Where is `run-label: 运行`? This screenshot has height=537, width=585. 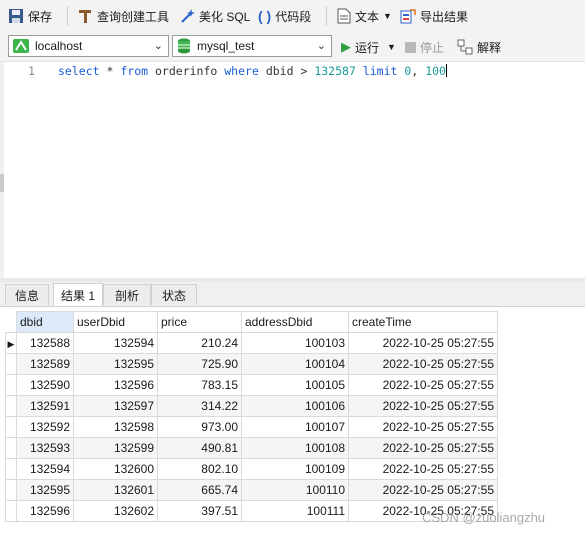 run-label: 运行 is located at coordinates (367, 47).